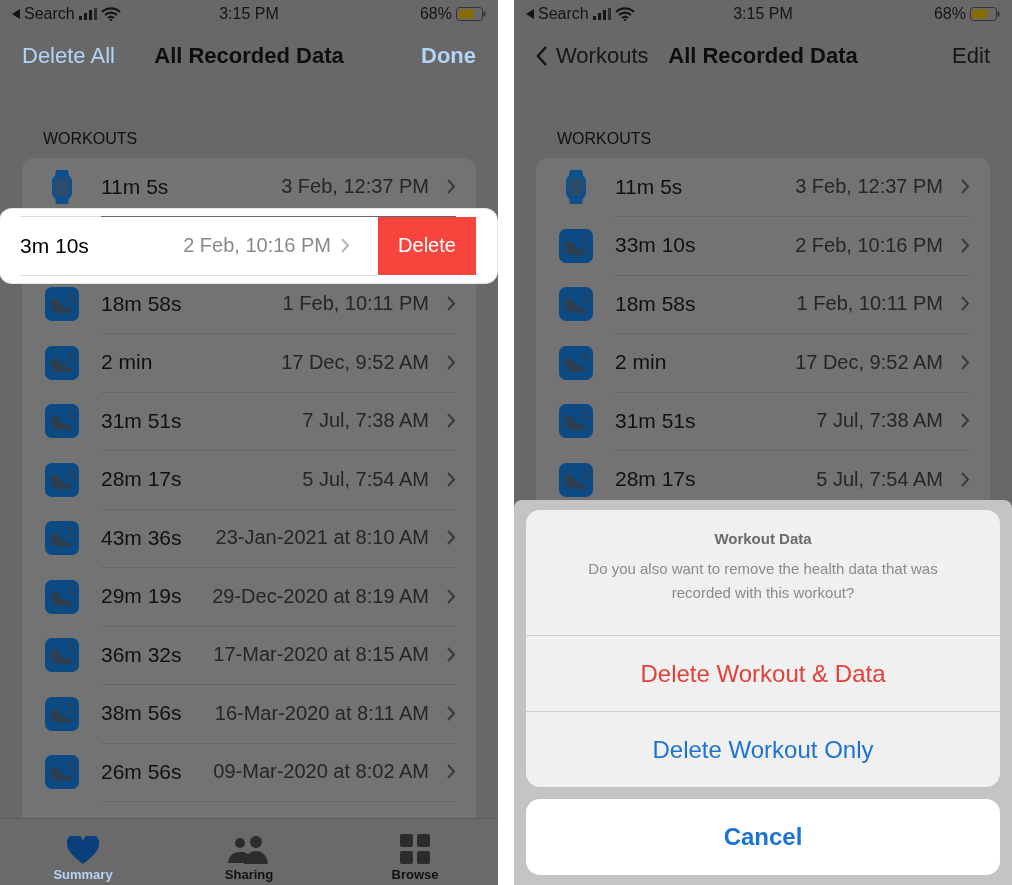 The height and width of the screenshot is (885, 1012). What do you see at coordinates (763, 304) in the screenshot?
I see `workout-row: 18m 58s 1 Feb, 10:11 PM` at bounding box center [763, 304].